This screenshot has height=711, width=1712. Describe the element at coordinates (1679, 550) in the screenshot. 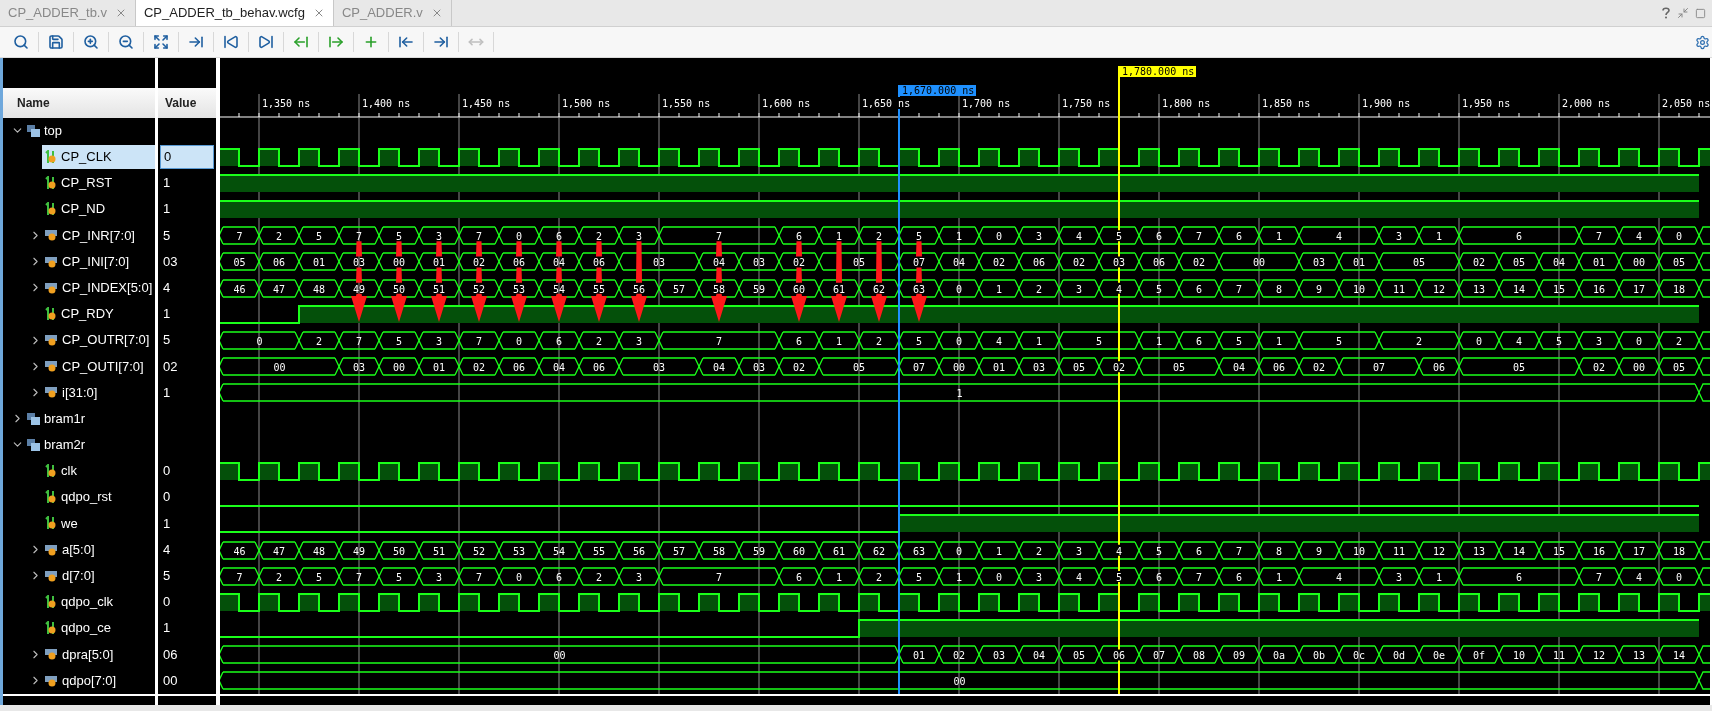

I see `bus-value: 18` at that location.